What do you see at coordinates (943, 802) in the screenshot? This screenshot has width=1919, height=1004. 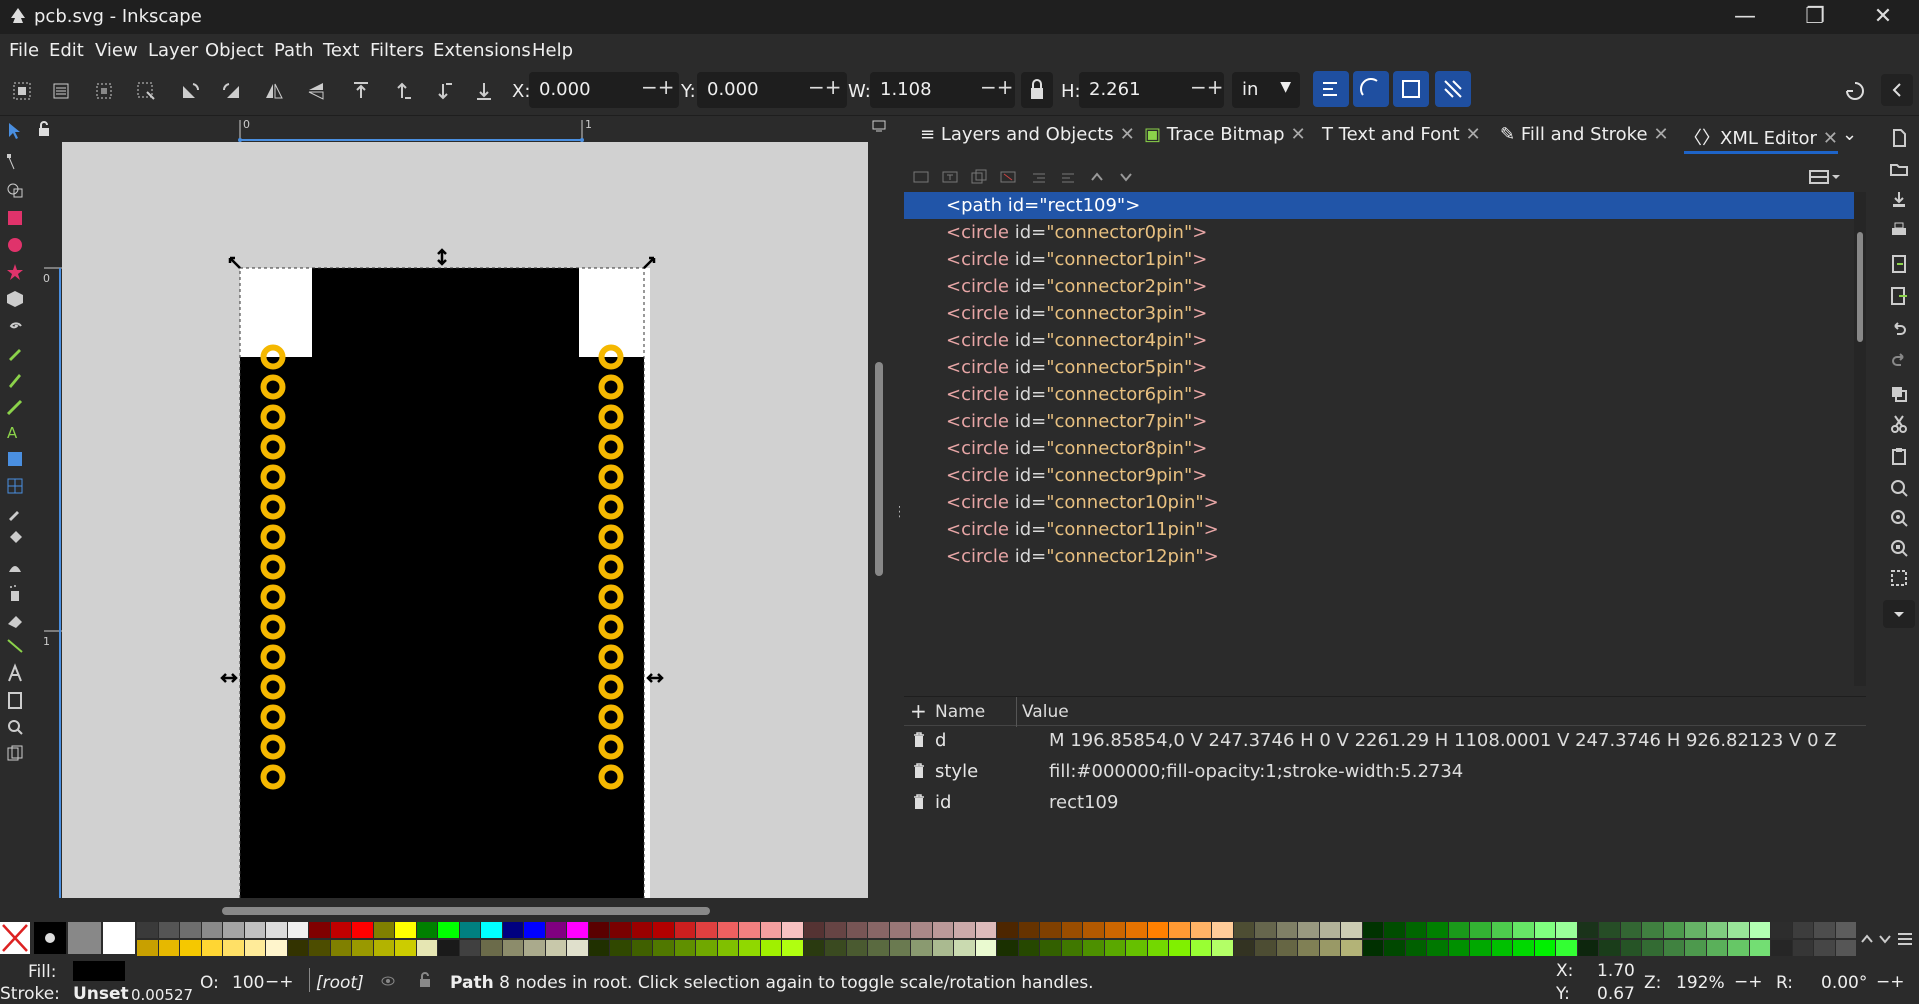 I see `attribute-name: id` at bounding box center [943, 802].